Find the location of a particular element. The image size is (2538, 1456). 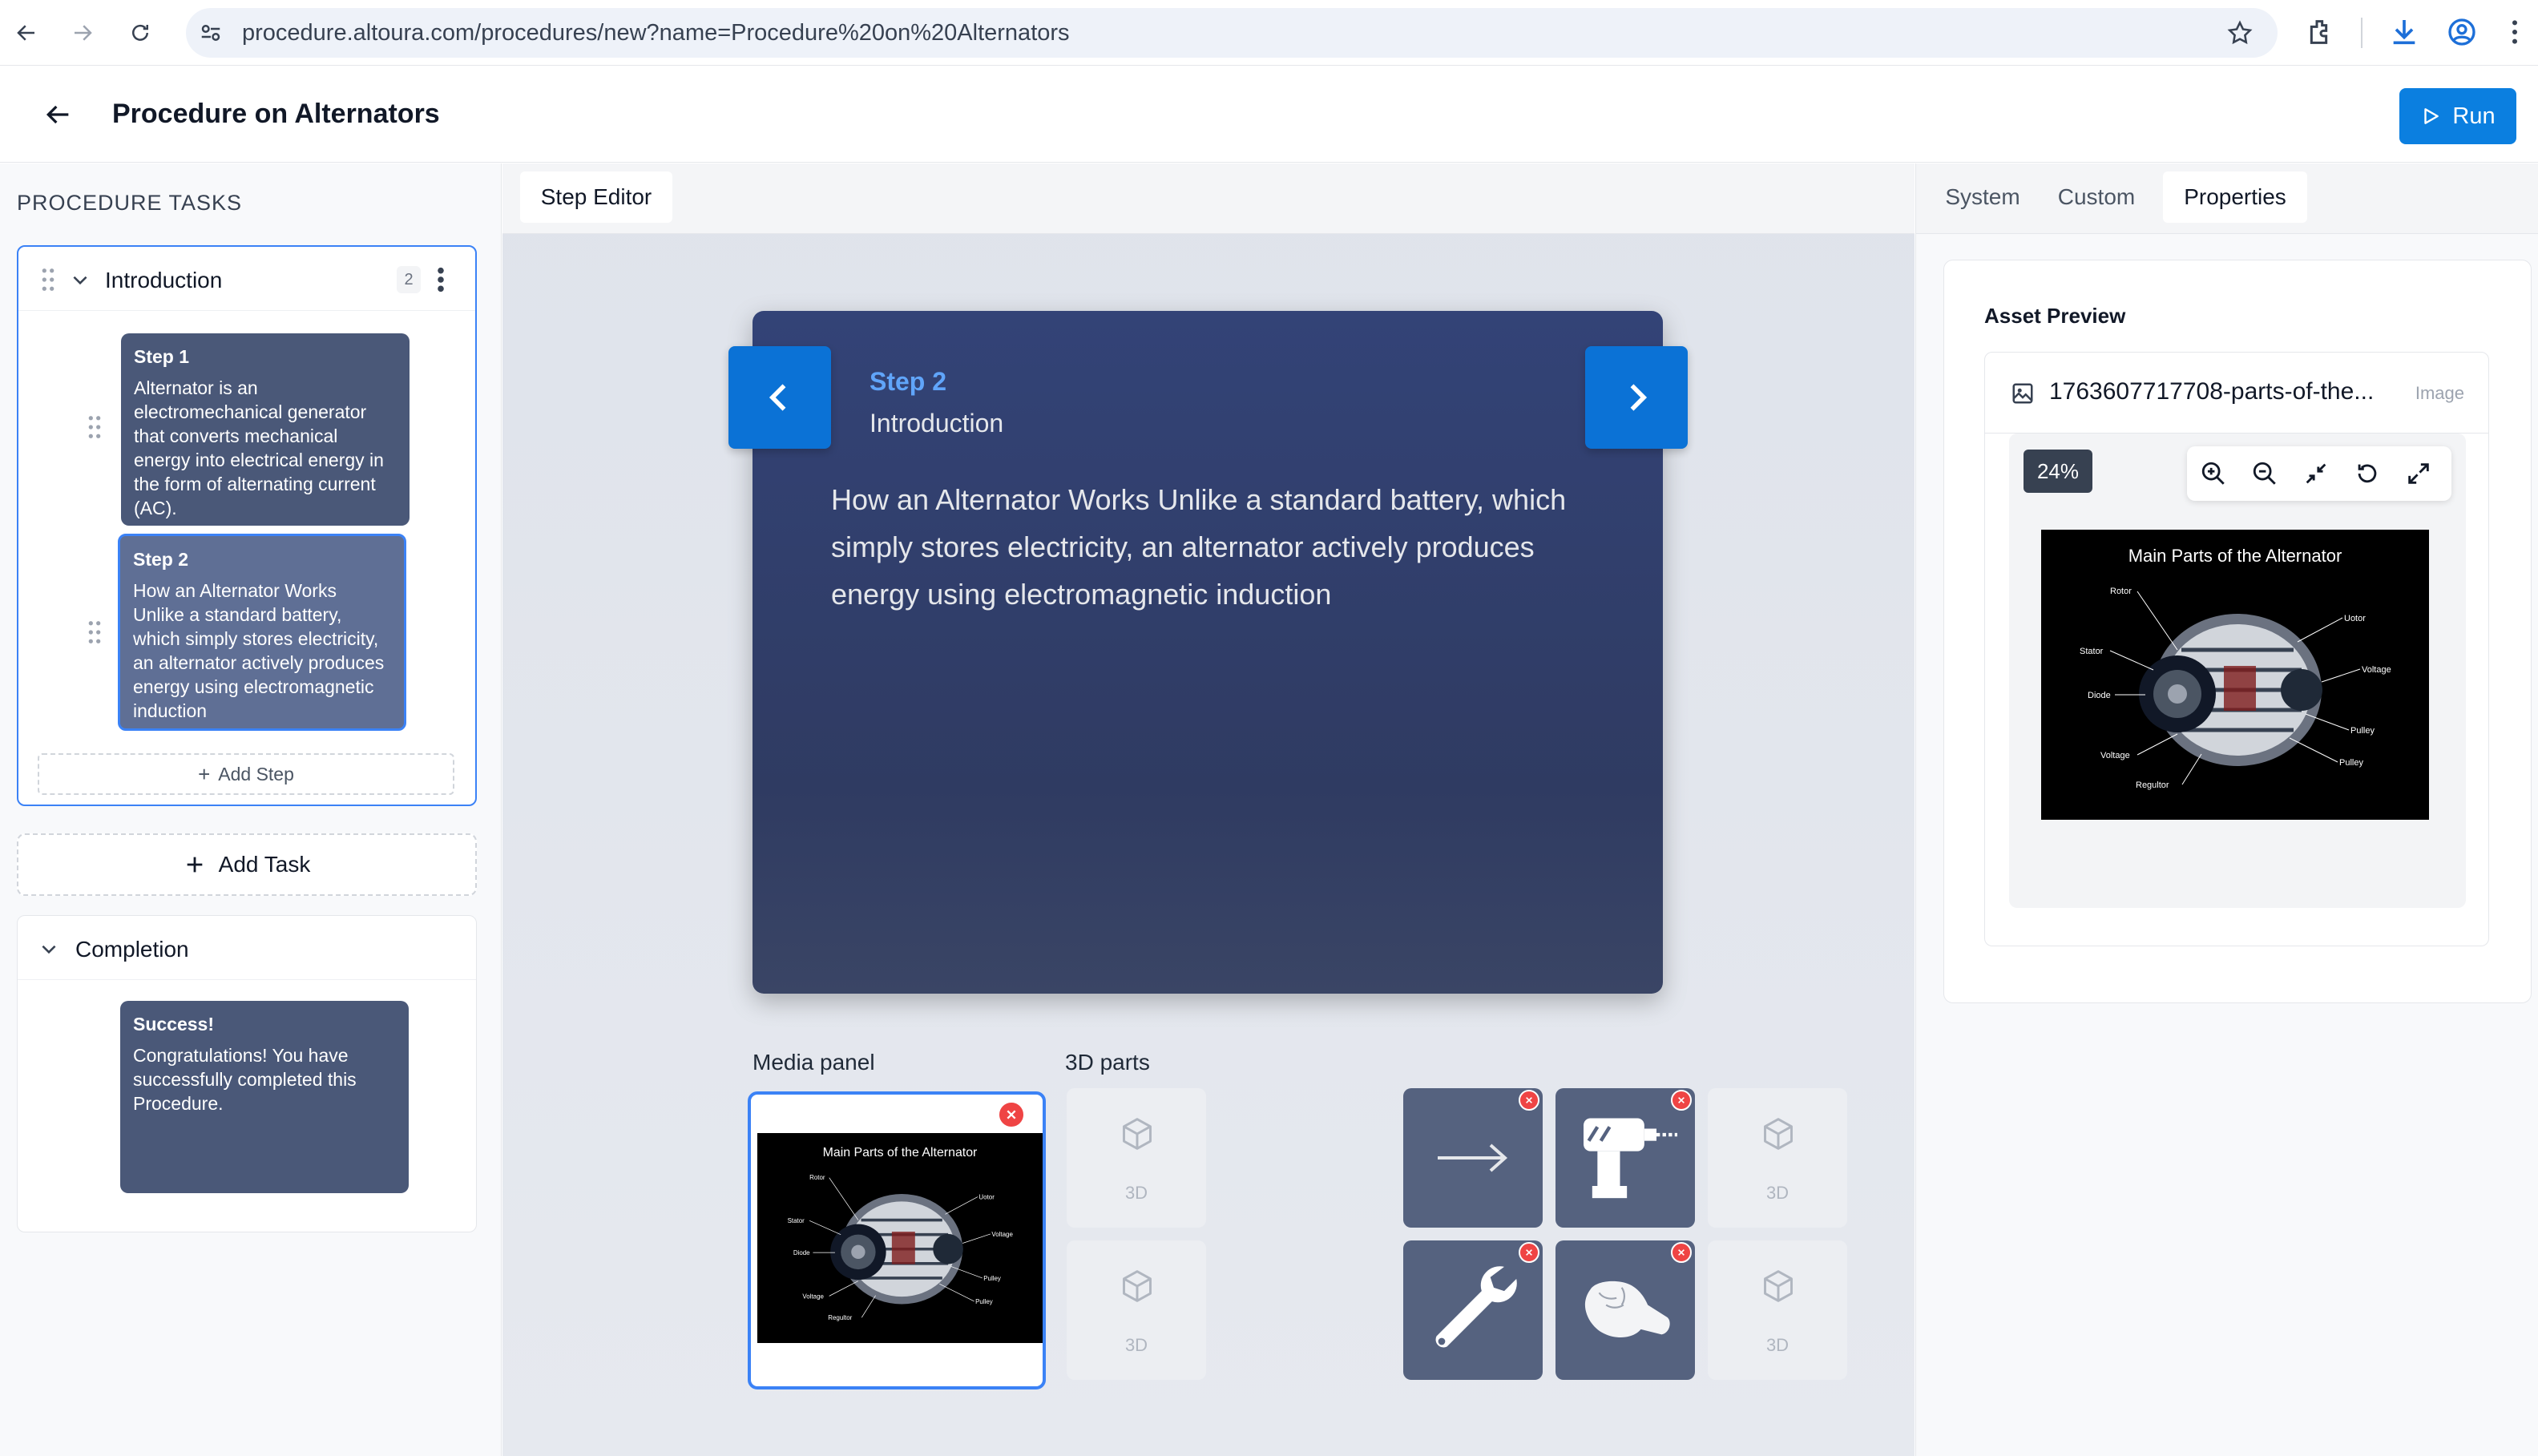

asset-file-row: 1763607717708-parts-of-the... Image is located at coordinates (2236, 393).